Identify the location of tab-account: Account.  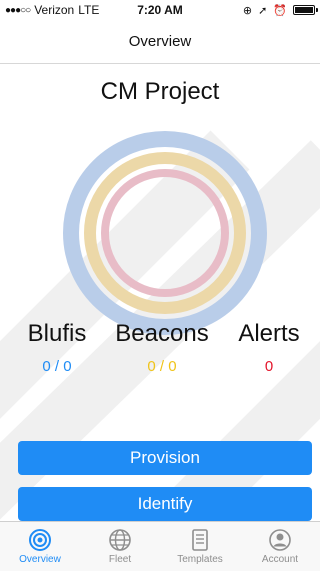
(280, 546).